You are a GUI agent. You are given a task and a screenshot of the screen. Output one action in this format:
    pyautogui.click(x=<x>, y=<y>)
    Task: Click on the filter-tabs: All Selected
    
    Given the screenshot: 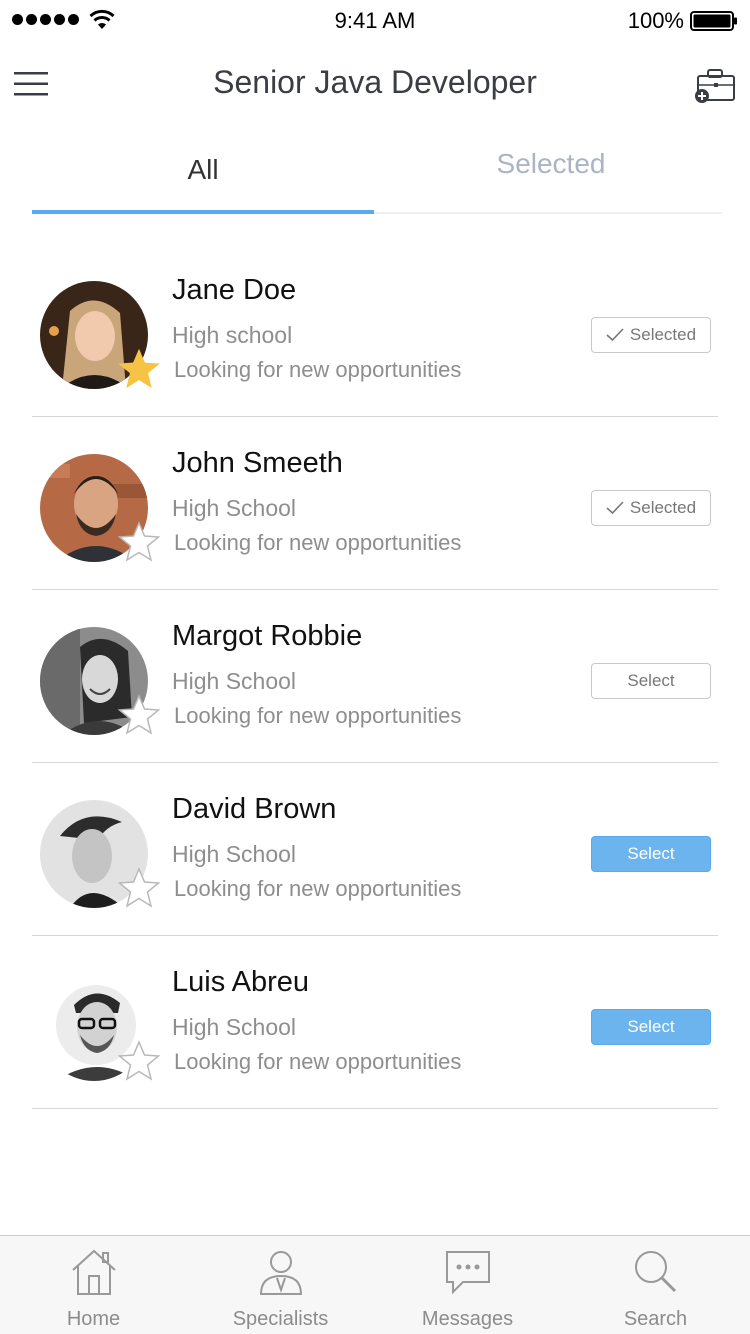 What is the action you would take?
    pyautogui.click(x=377, y=173)
    